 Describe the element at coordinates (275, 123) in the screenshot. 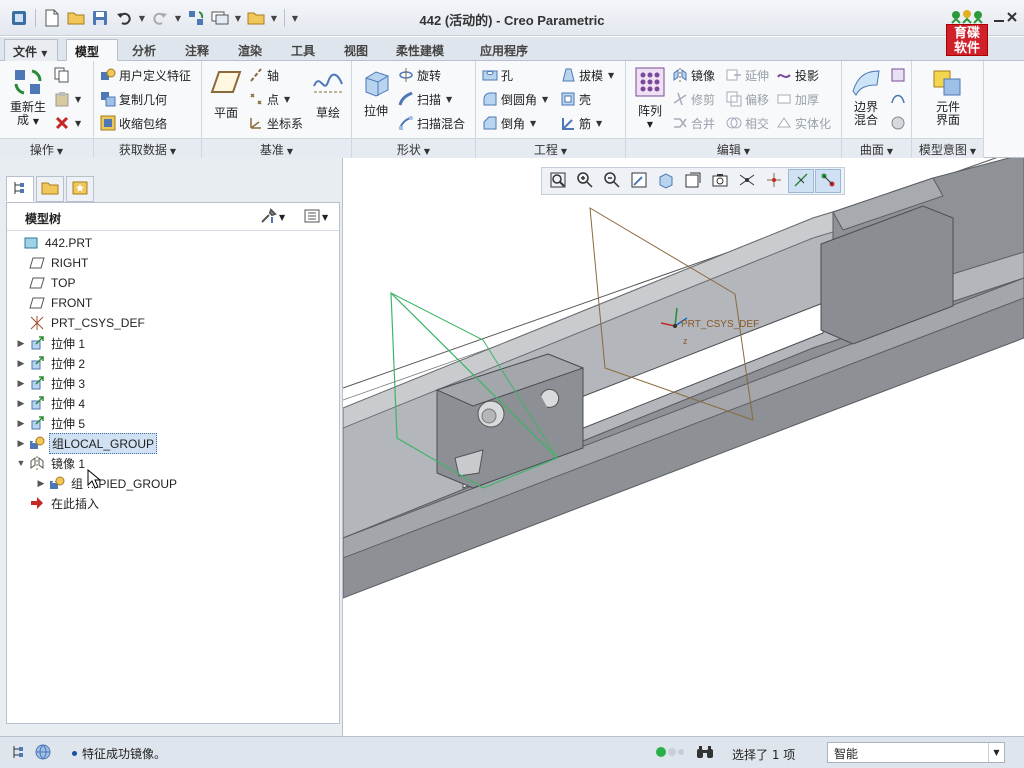

I see `datum-csys-button: 坐标系` at that location.